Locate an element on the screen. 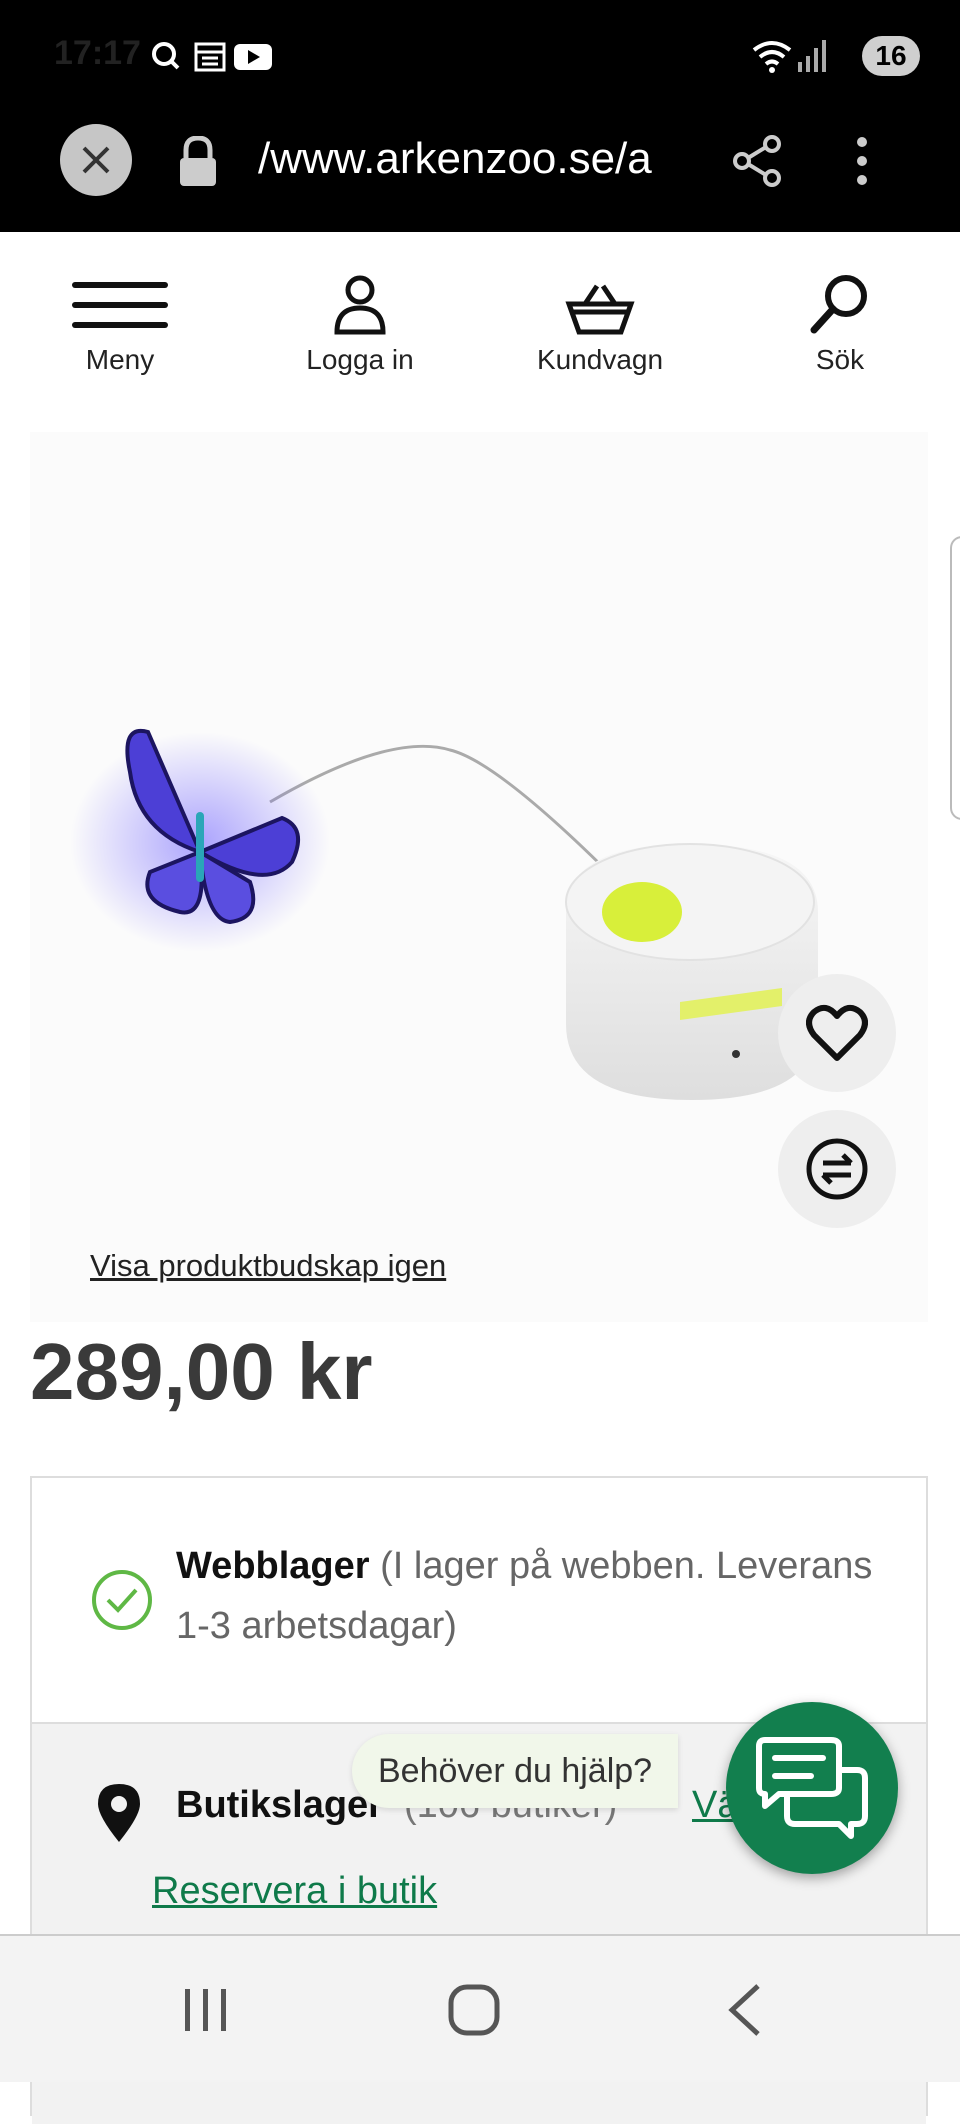 The height and width of the screenshot is (2124, 960). show-product-message-link: Visa produktbudskap igen is located at coordinates (268, 1266).